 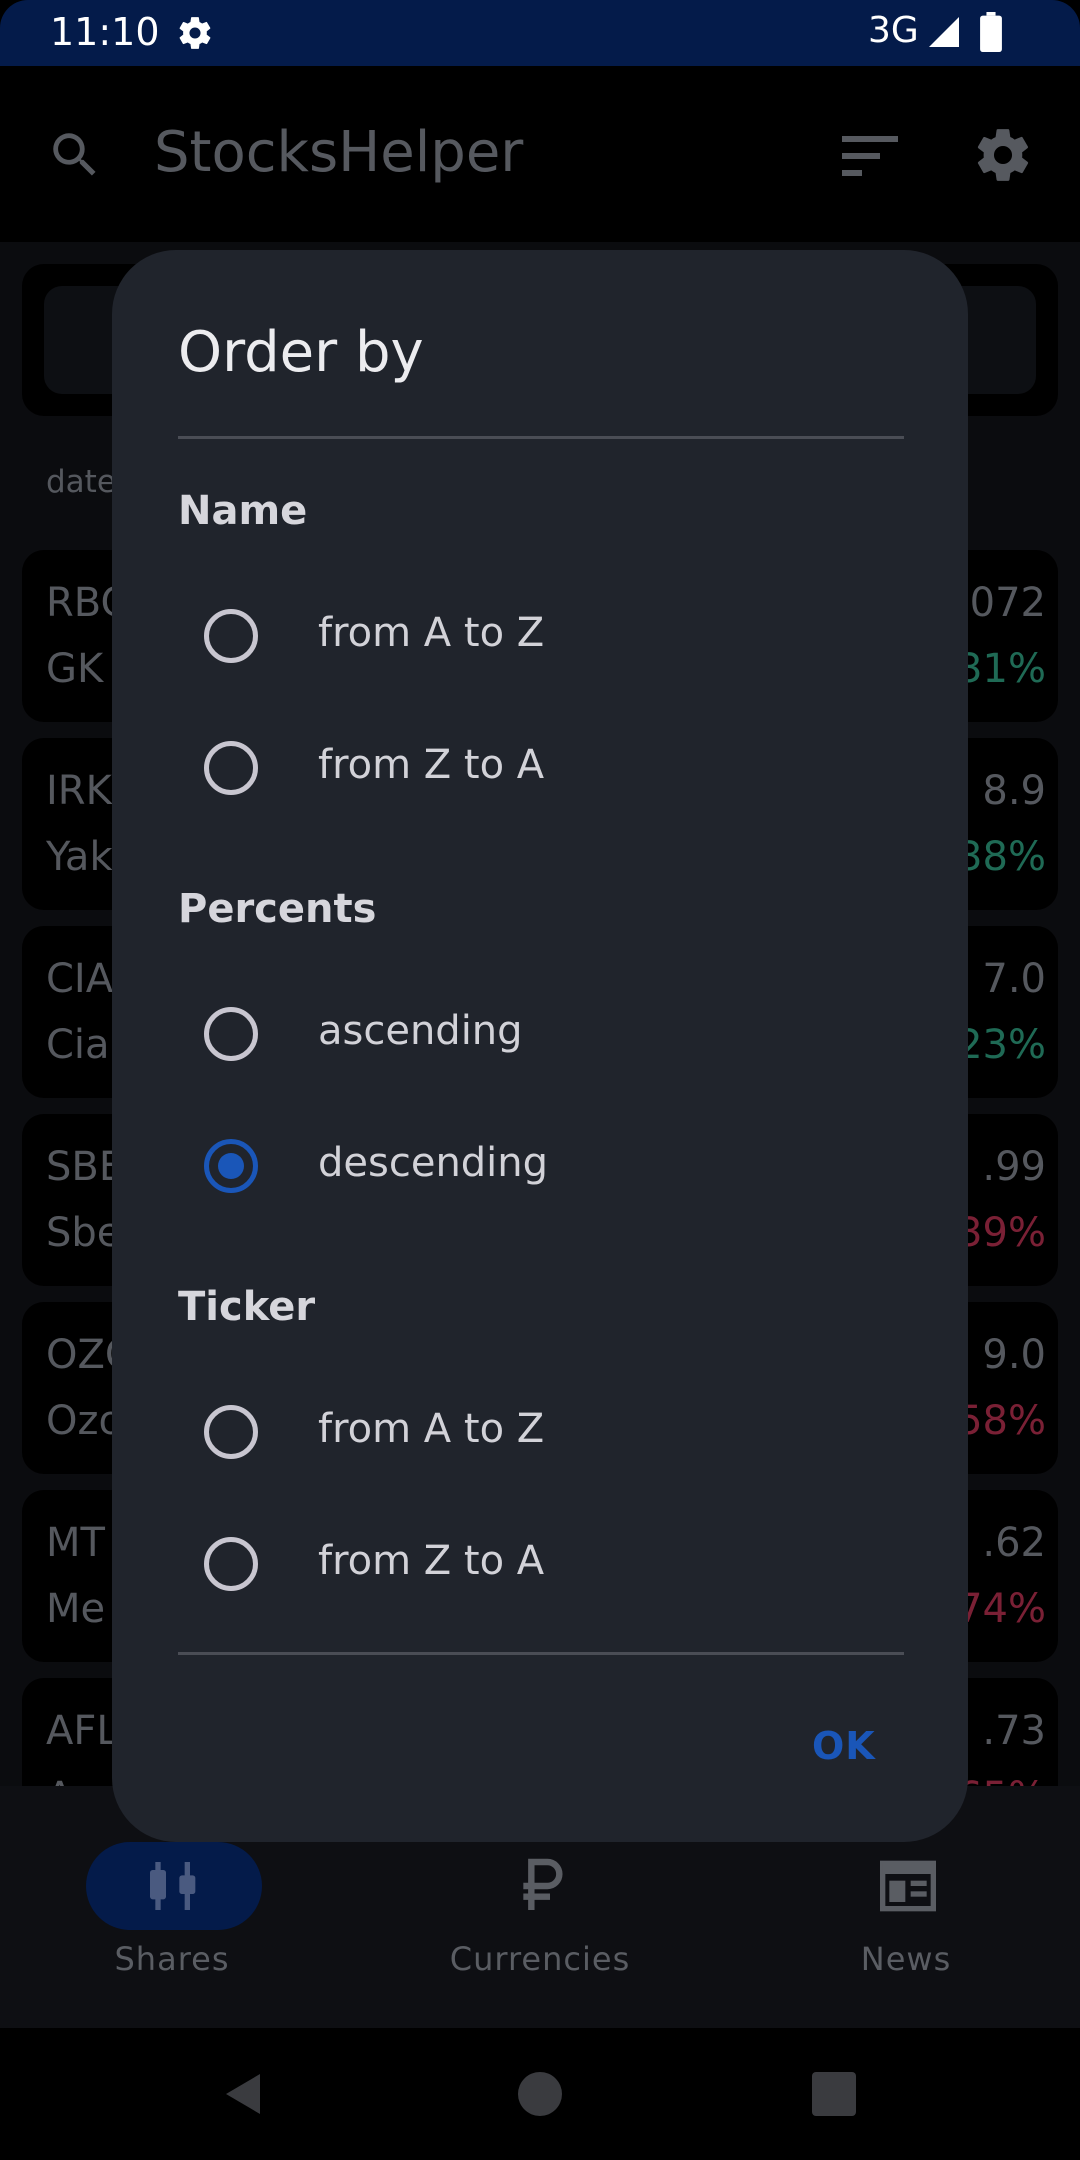 I want to click on share-price: .99, so click(x=1014, y=1167).